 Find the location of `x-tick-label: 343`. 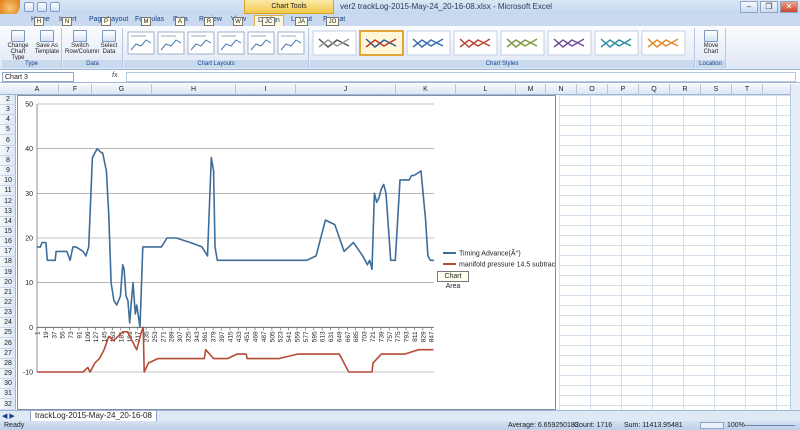

x-tick-label: 343 is located at coordinates (197, 336).